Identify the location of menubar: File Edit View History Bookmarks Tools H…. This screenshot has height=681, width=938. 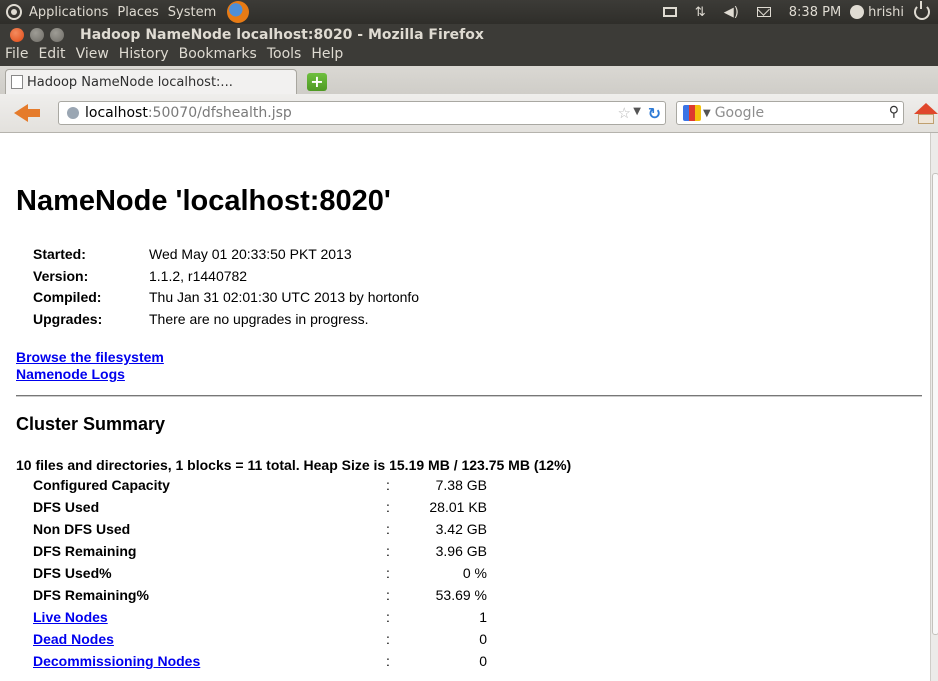
(469, 54).